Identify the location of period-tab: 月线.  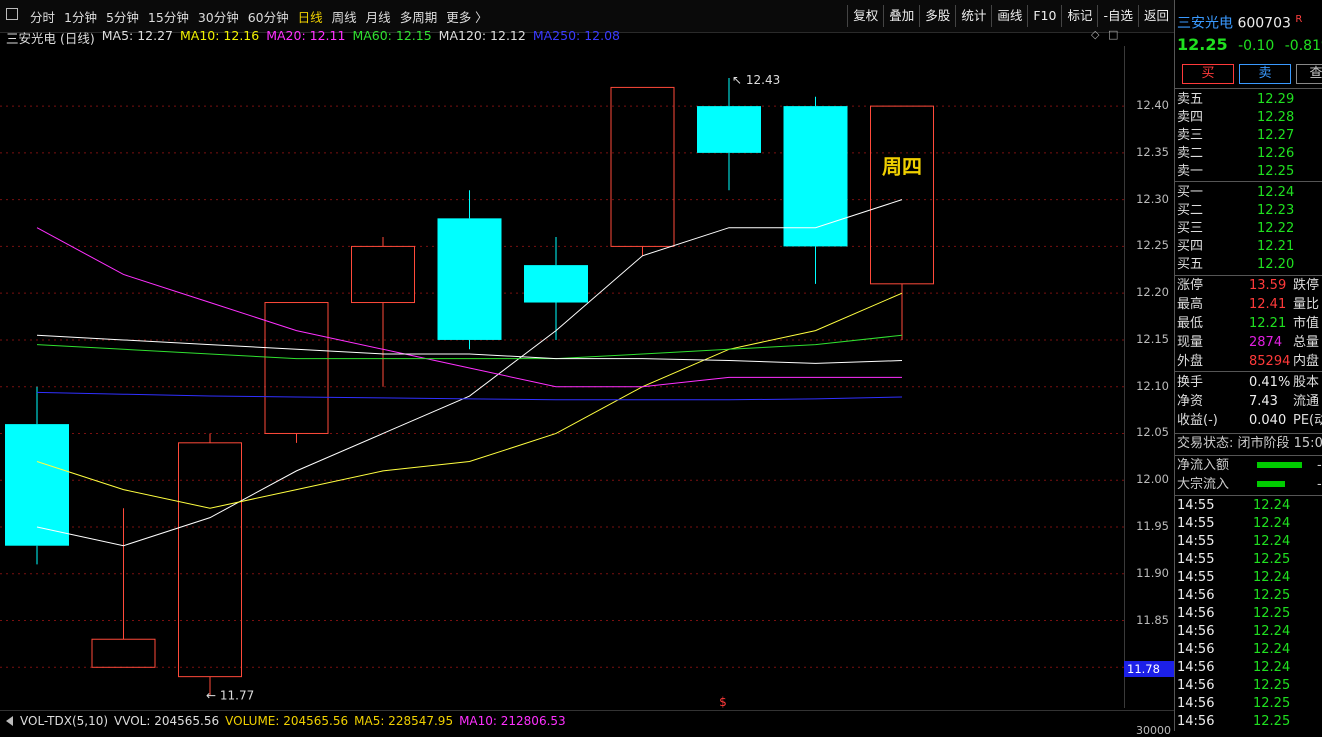
(378, 16).